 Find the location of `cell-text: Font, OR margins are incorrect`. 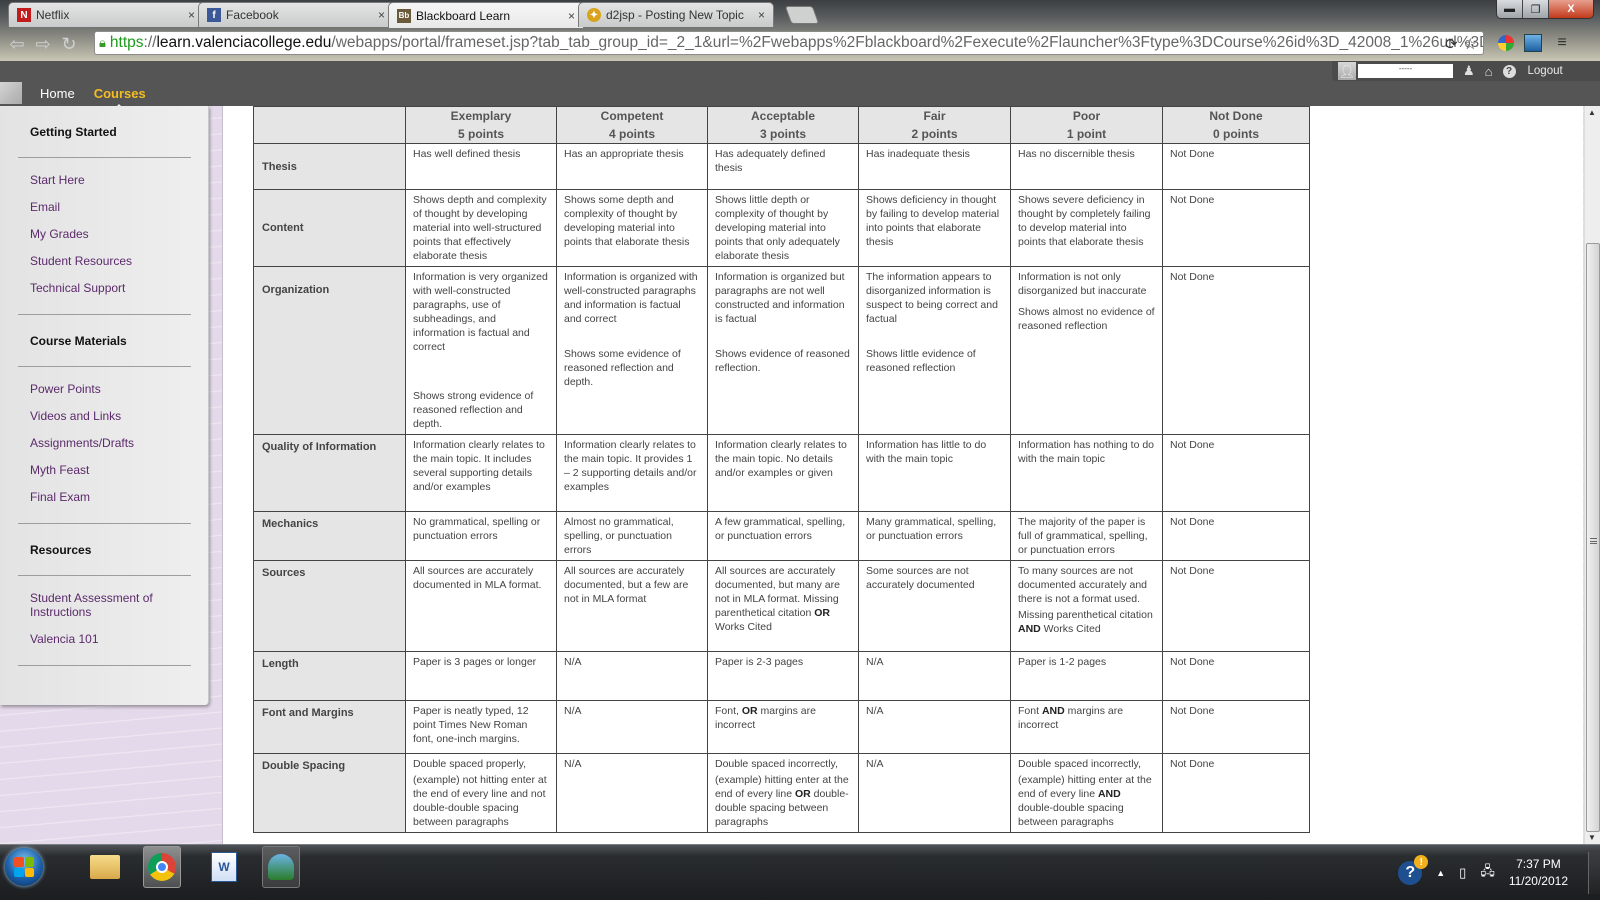

cell-text: Font, OR margins are incorrect is located at coordinates (765, 718).